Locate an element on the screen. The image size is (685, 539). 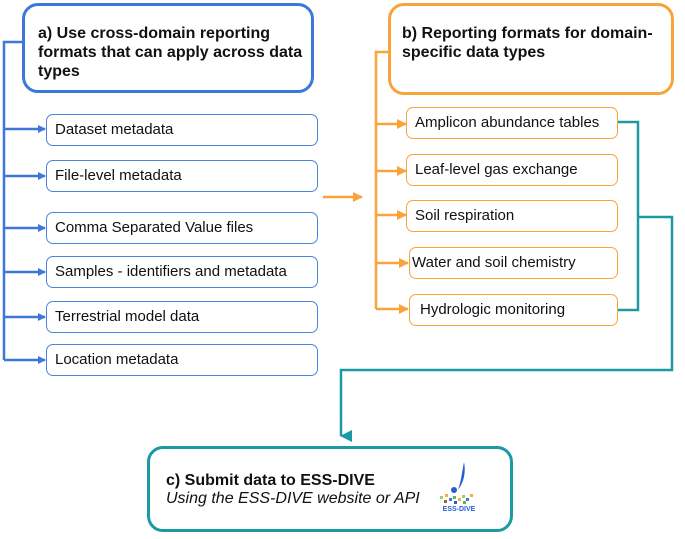
blue-trunk-line is located at coordinates (13, 200).